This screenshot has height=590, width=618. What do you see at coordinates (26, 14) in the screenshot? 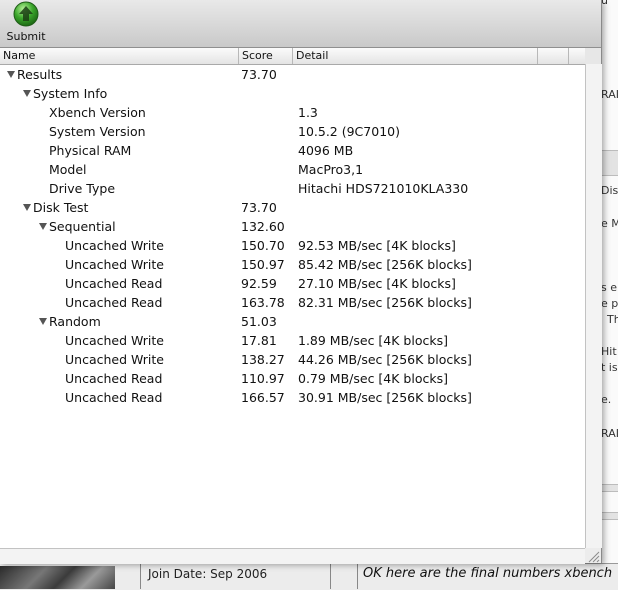
I see `green-up-arrow-icon` at bounding box center [26, 14].